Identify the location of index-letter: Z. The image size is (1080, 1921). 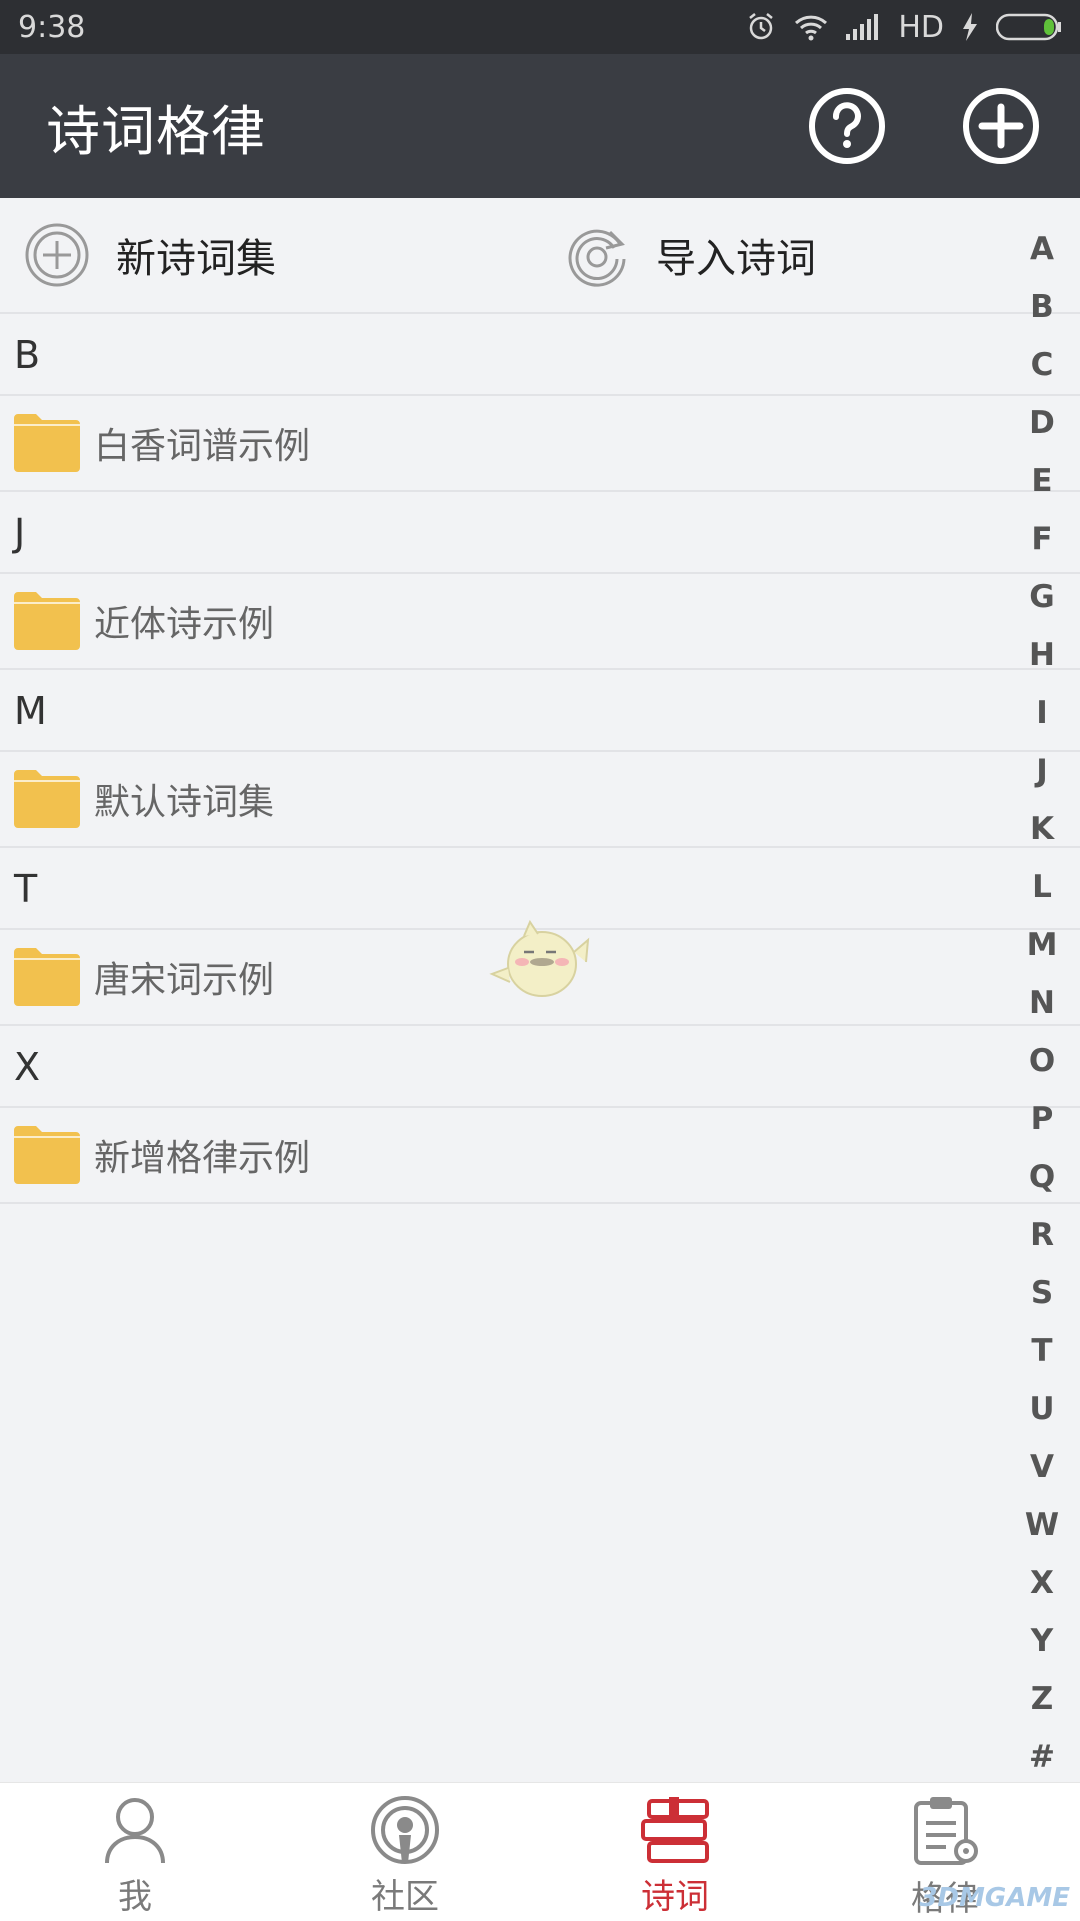
(1042, 1699).